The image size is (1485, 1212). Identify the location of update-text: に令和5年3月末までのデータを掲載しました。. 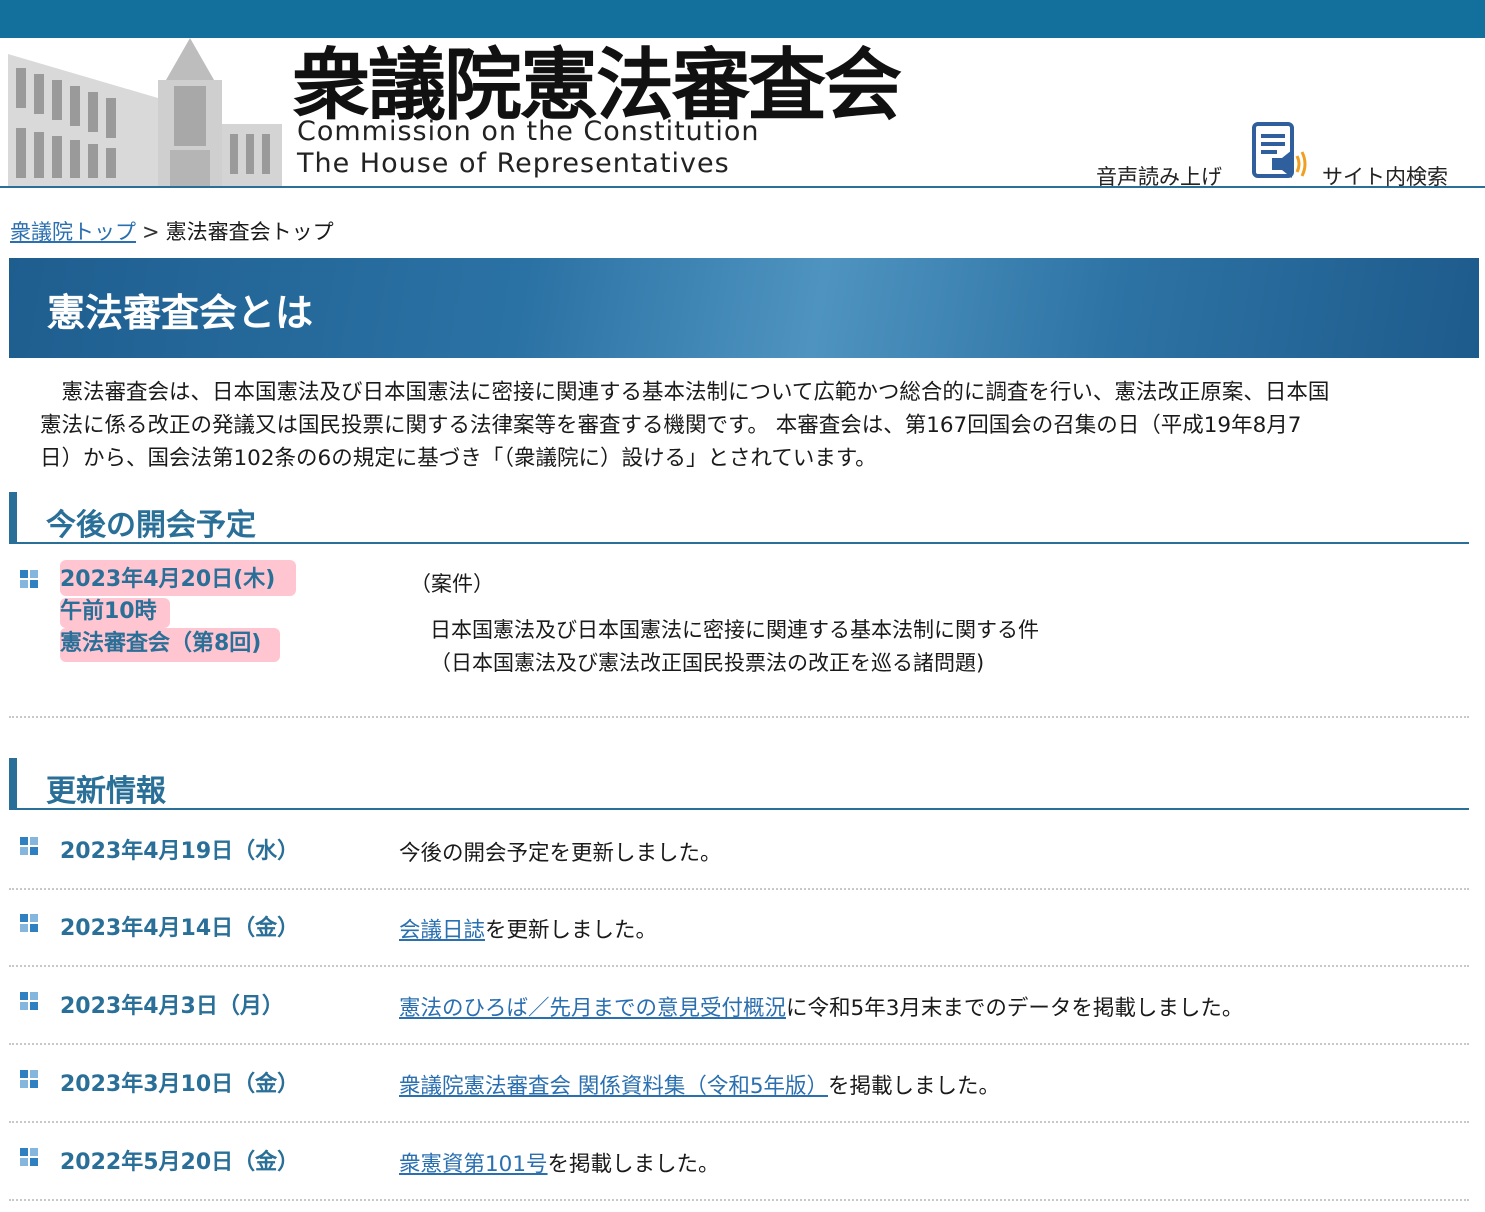
(1015, 1008).